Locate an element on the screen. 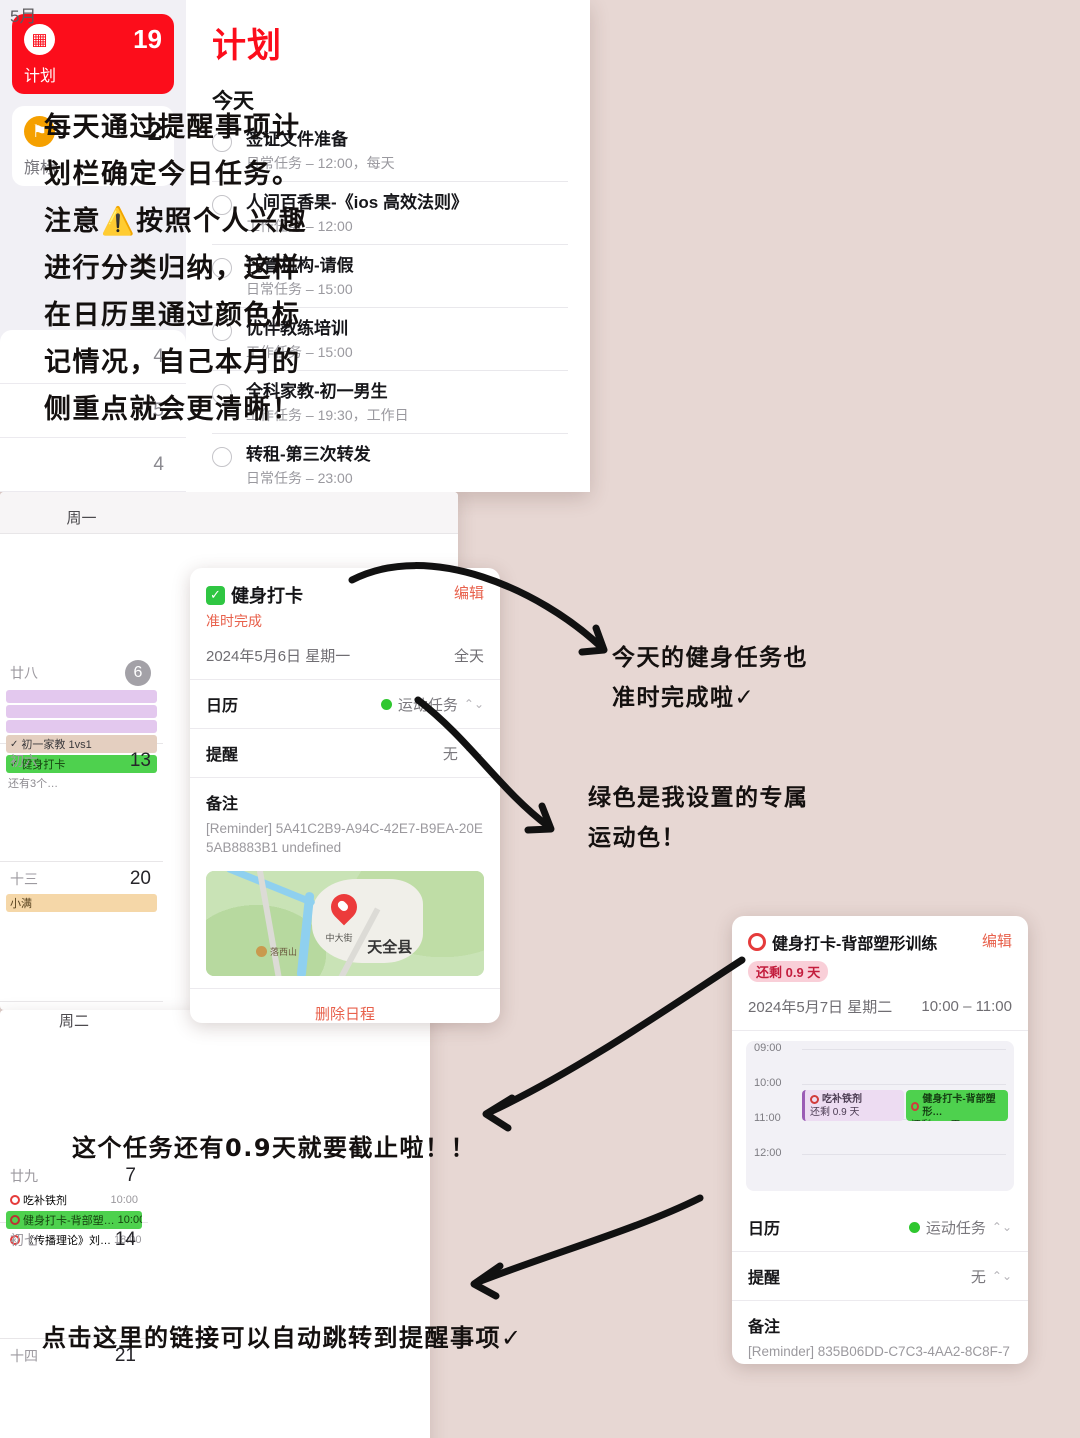  timeline-event: 健身打卡-背部塑形… 还剩 0.9 天 is located at coordinates (957, 1105).